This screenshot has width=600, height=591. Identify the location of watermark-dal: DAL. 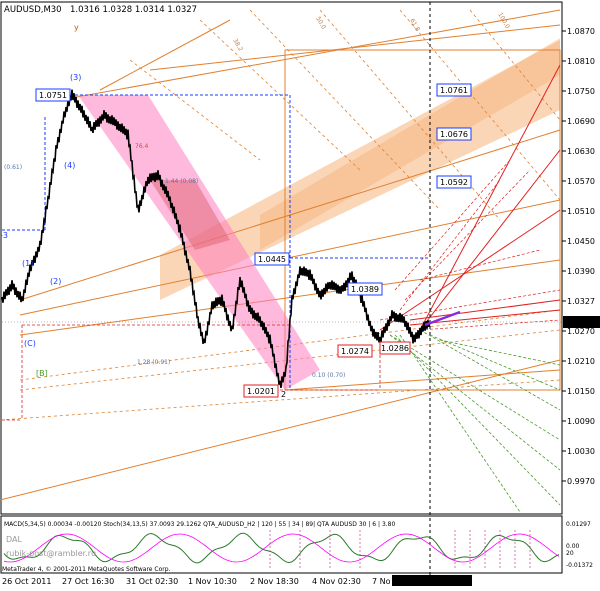
(14, 539).